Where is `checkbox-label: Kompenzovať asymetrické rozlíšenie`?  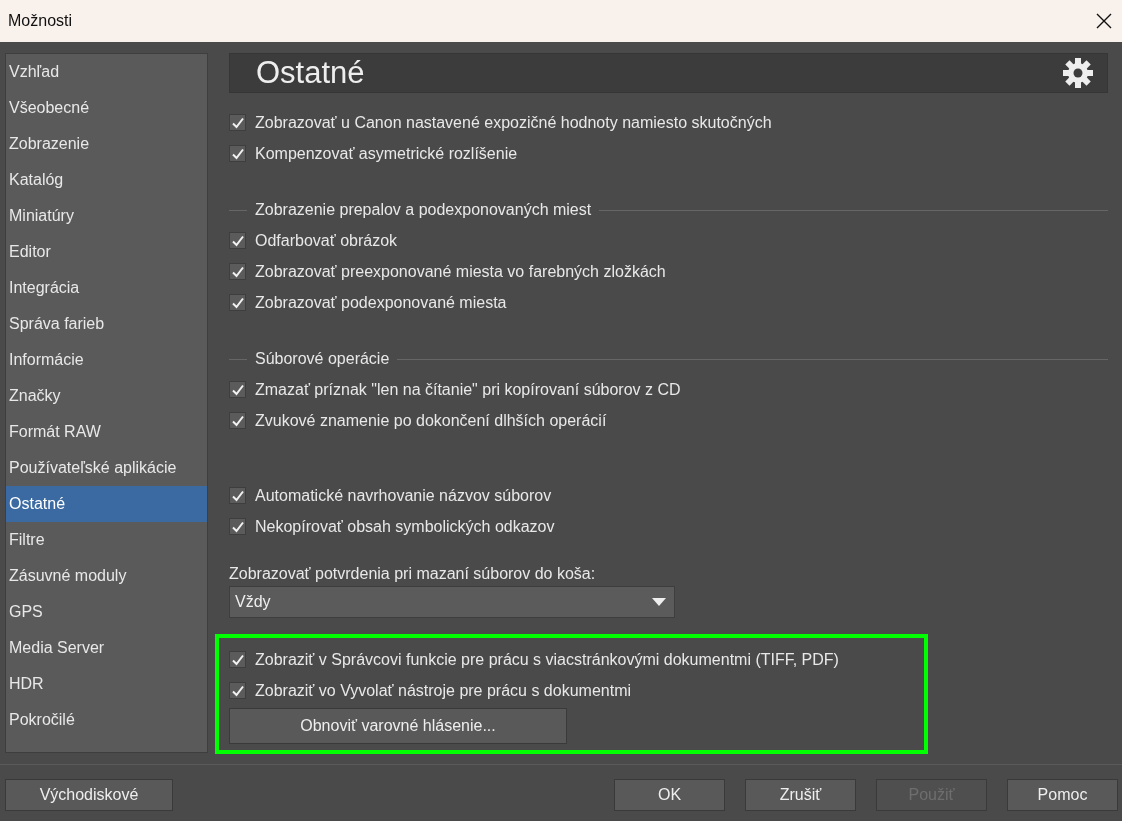 checkbox-label: Kompenzovať asymetrické rozlíšenie is located at coordinates (386, 153).